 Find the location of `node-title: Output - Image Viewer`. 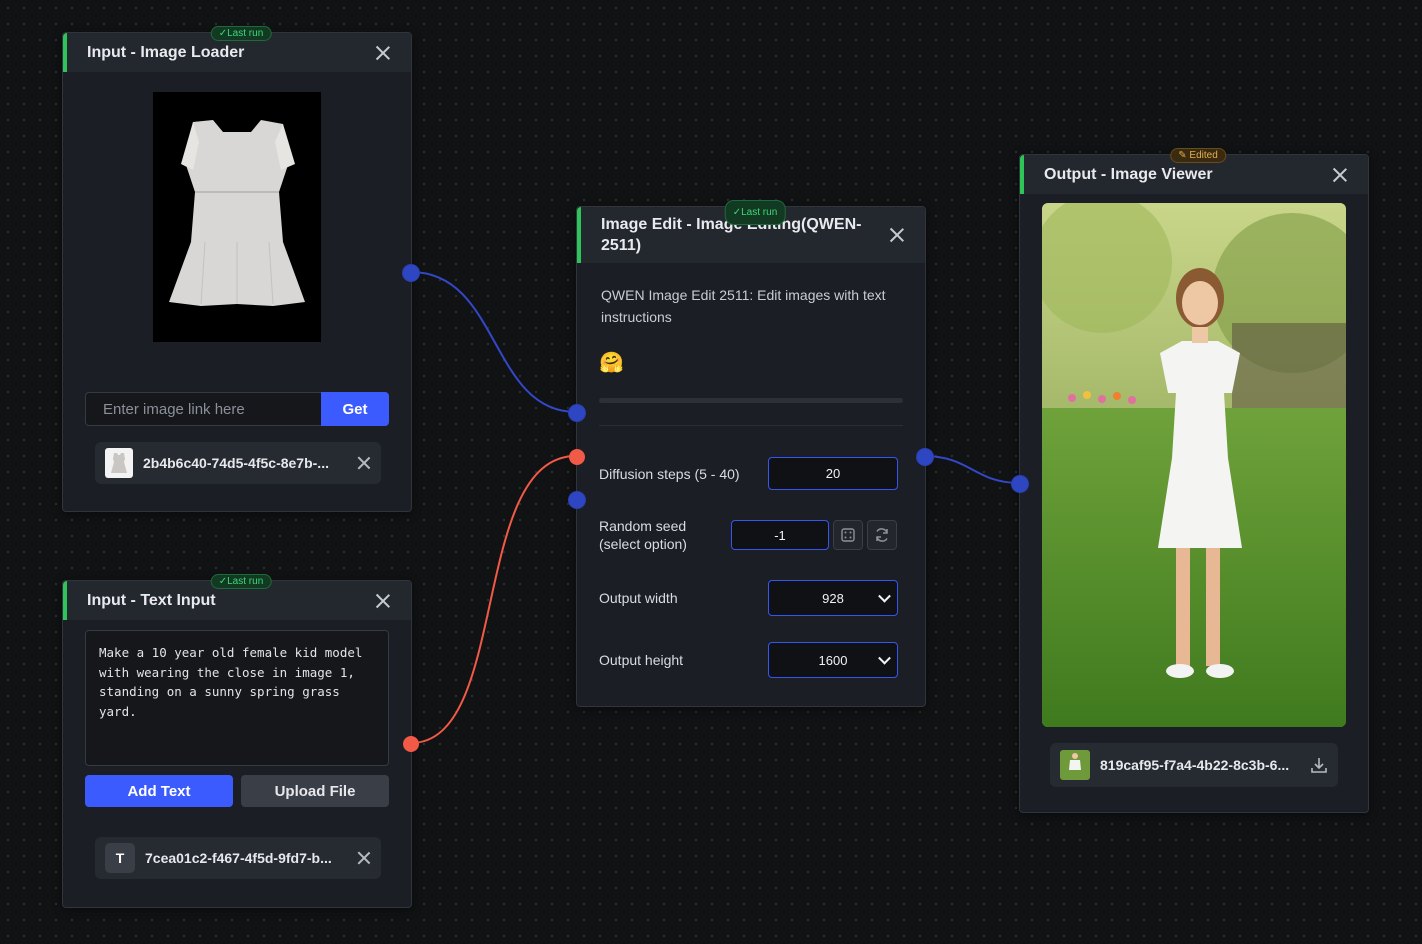

node-title: Output - Image Viewer is located at coordinates (1128, 174).